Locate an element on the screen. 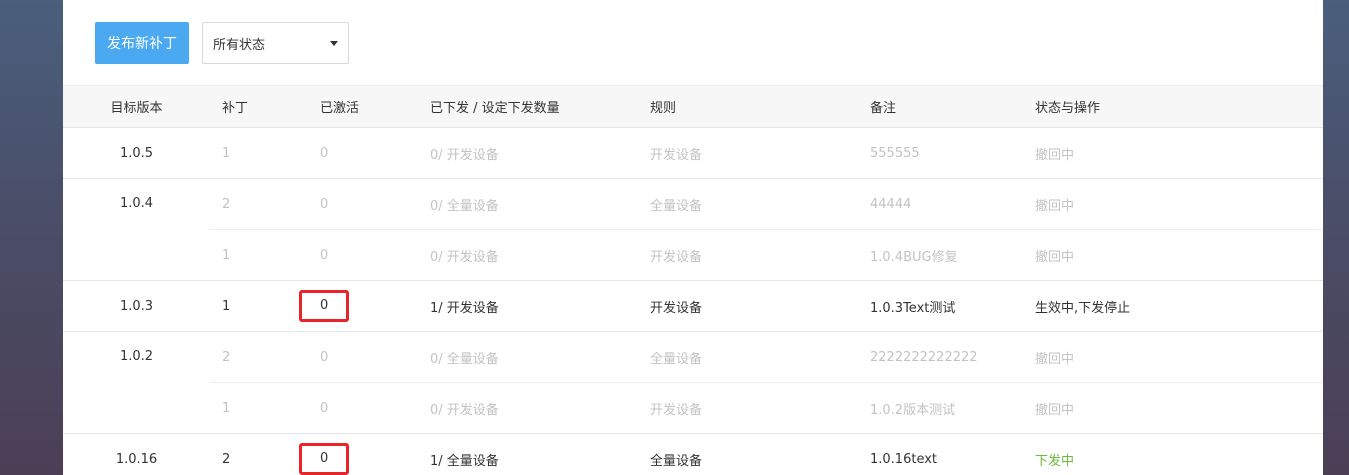 The image size is (1349, 475). cell-remark: 555555 is located at coordinates (952, 153).